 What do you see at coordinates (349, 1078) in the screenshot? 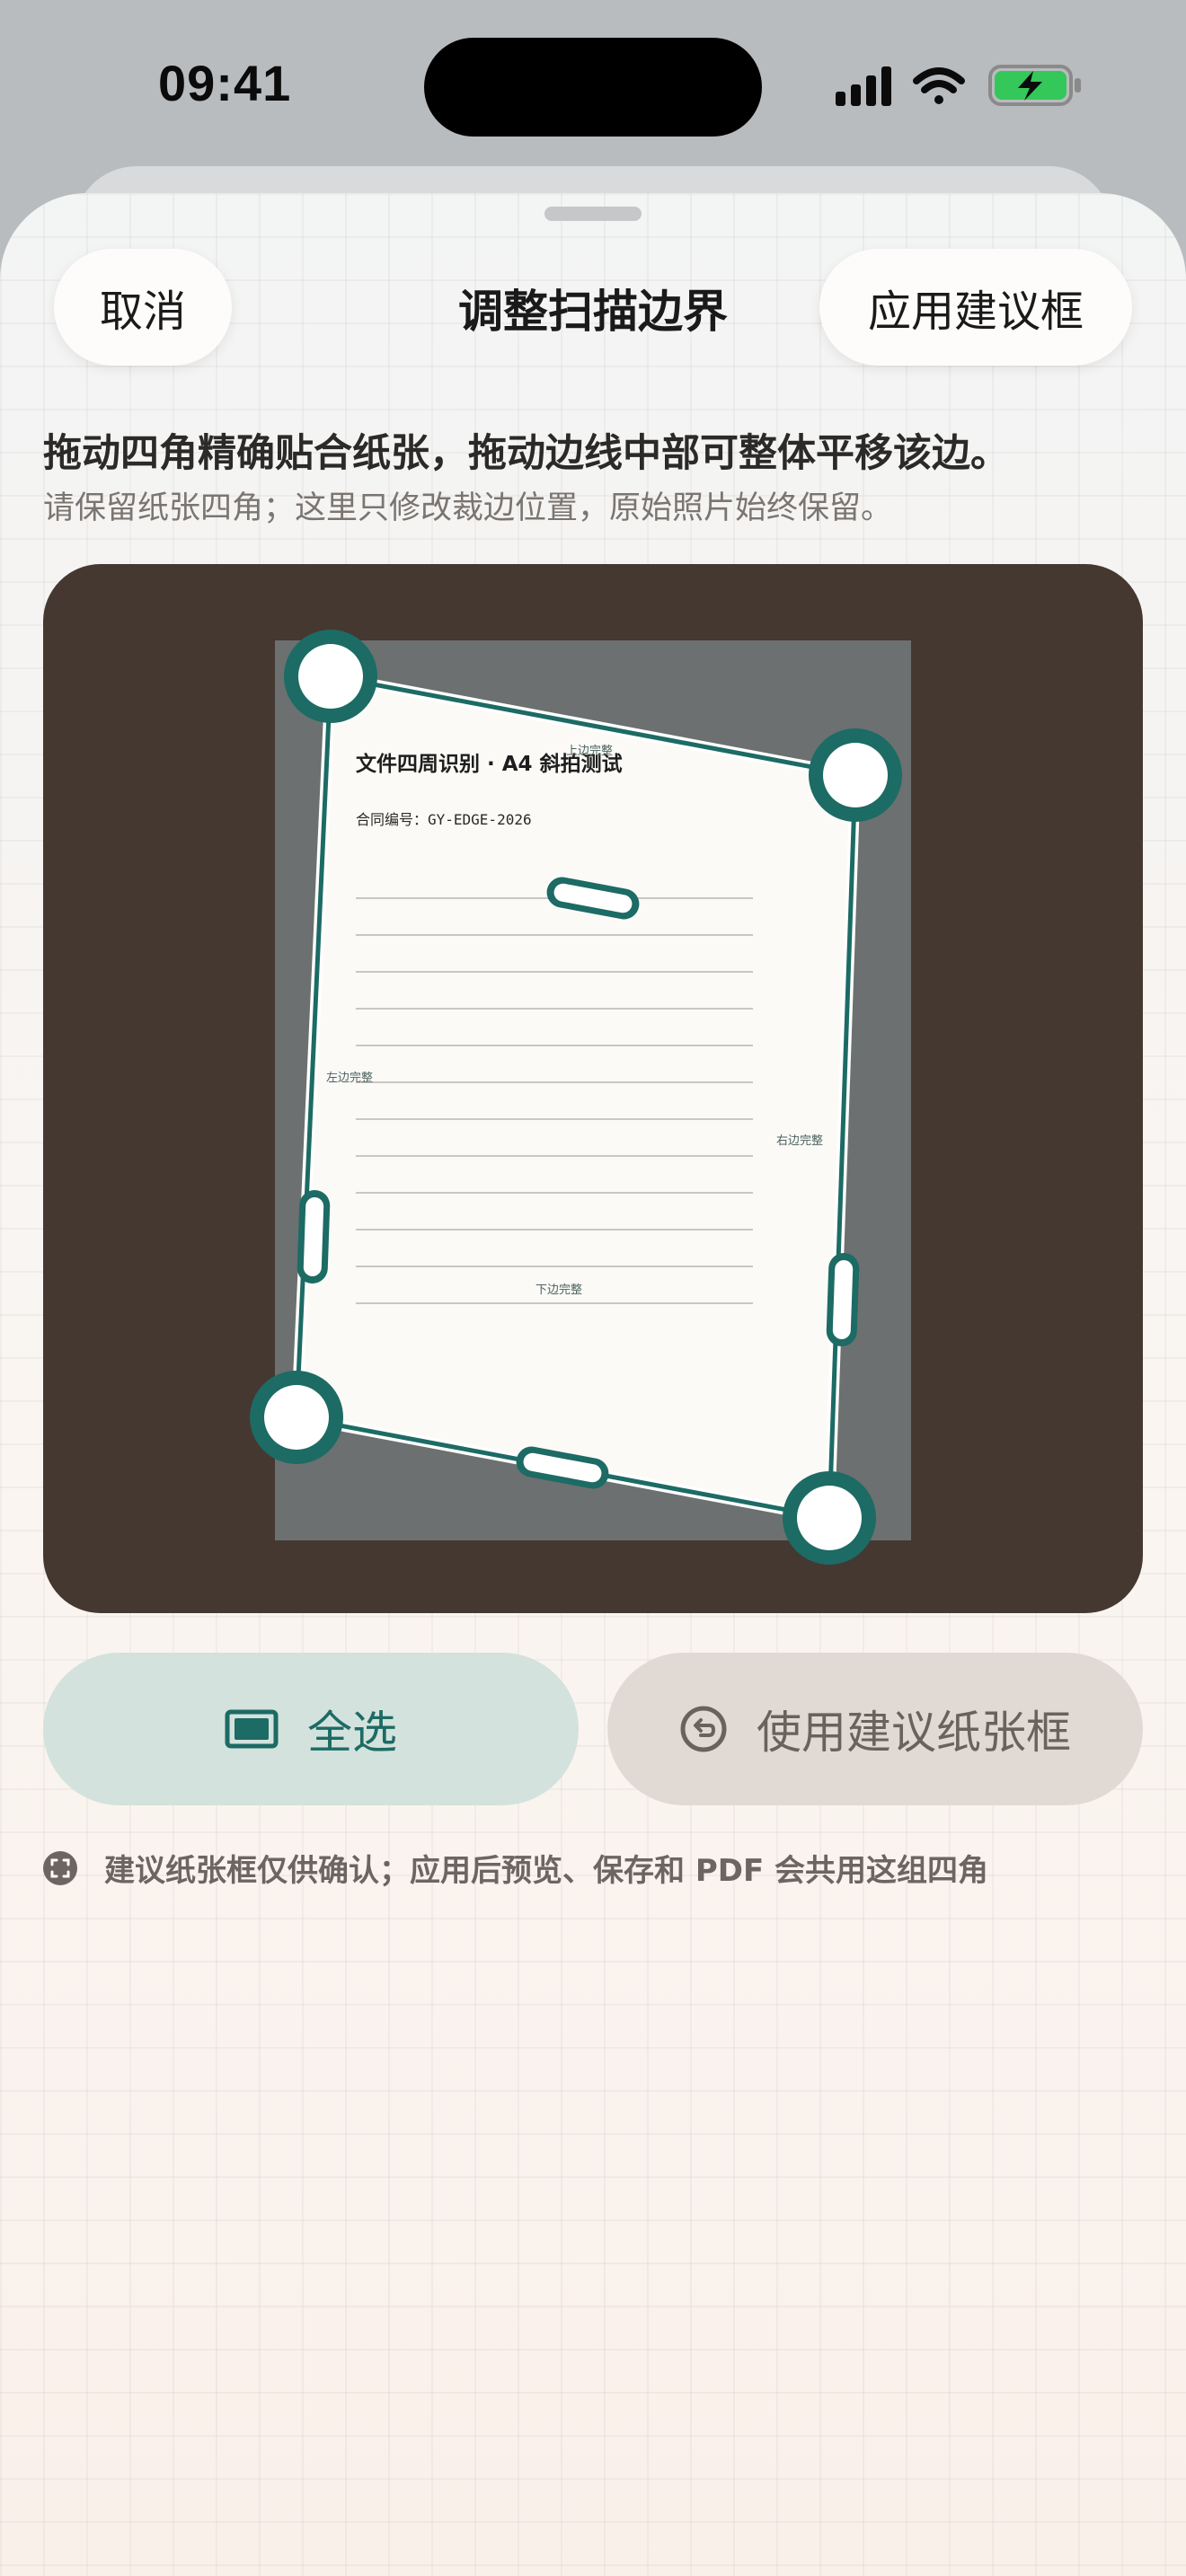
I see `left-edge-label: 左边完整` at bounding box center [349, 1078].